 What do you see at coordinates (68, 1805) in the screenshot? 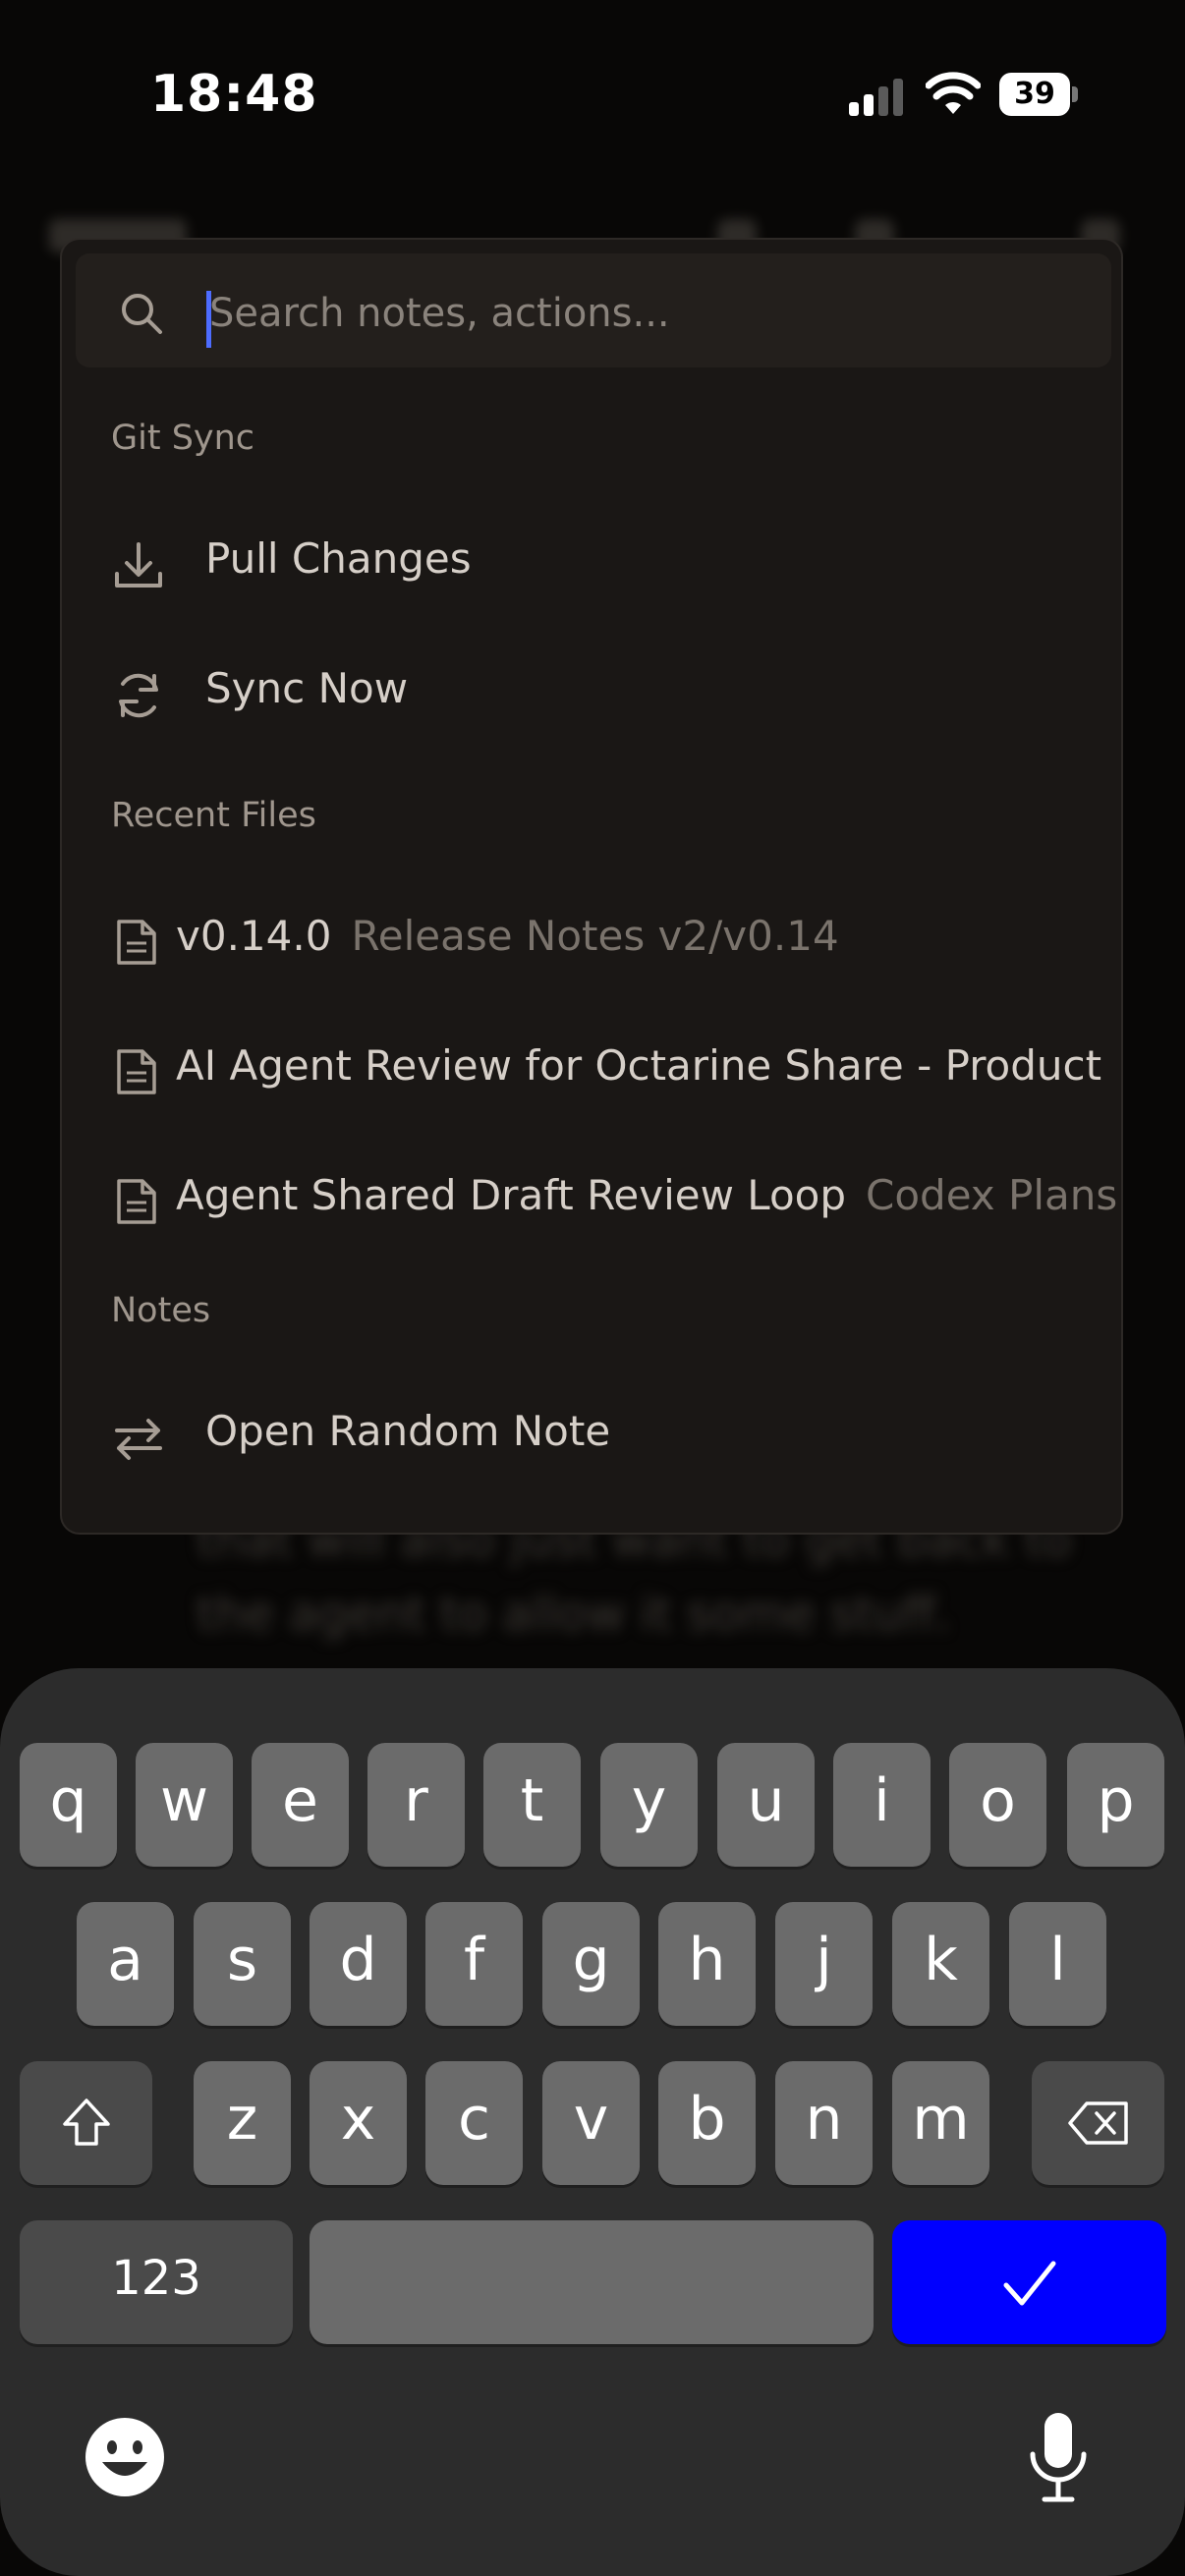
I see `key-q: q` at bounding box center [68, 1805].